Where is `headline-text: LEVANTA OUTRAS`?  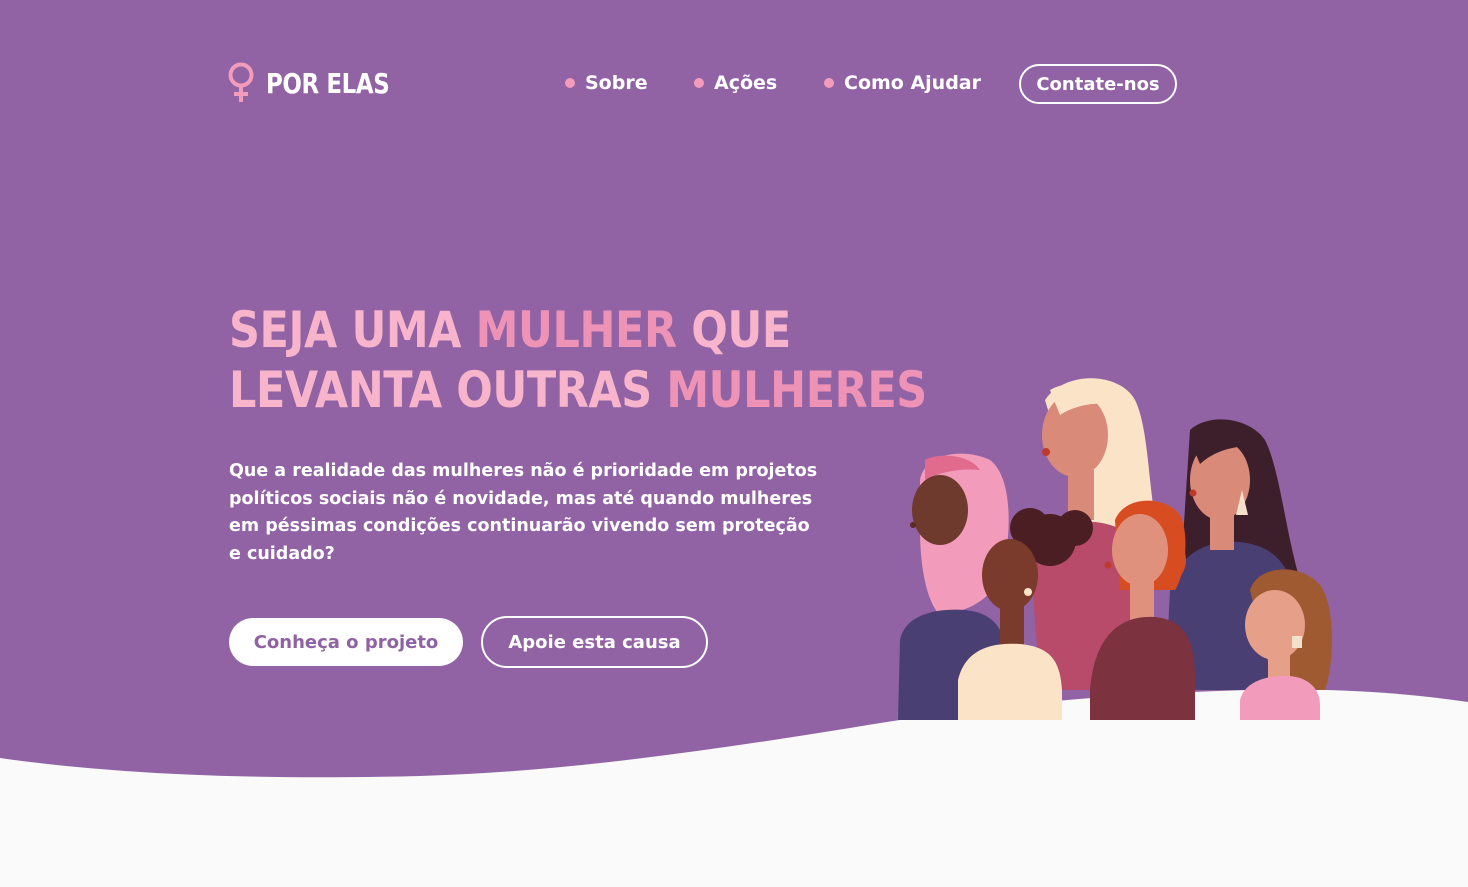 headline-text: LEVANTA OUTRAS is located at coordinates (448, 390).